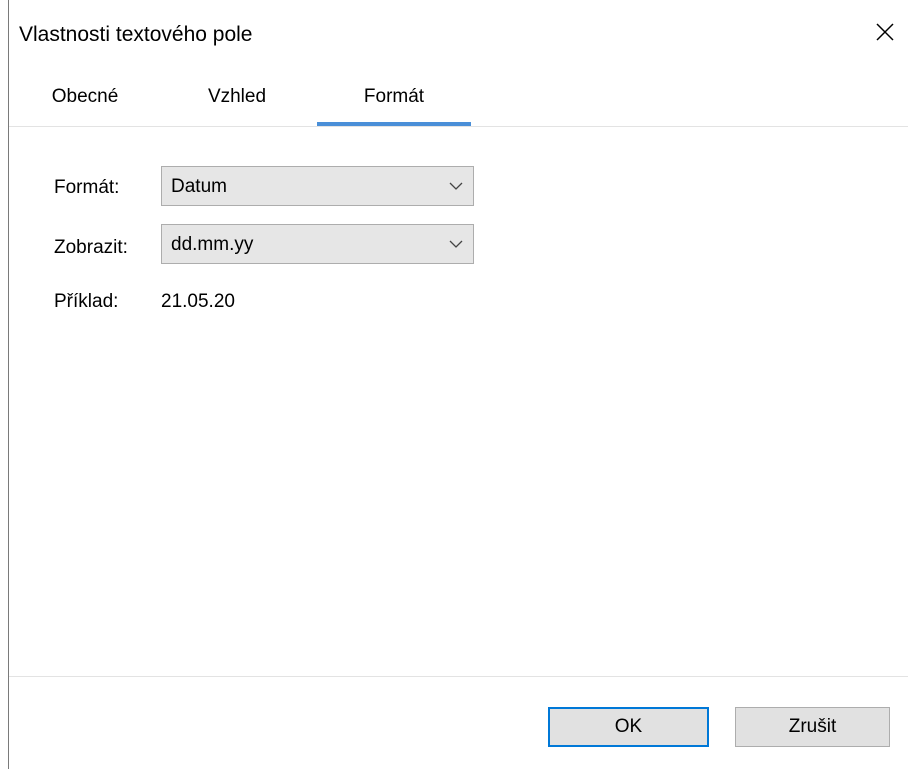 Image resolution: width=908 pixels, height=769 pixels. I want to click on display-label: Zobrazit:, so click(91, 247).